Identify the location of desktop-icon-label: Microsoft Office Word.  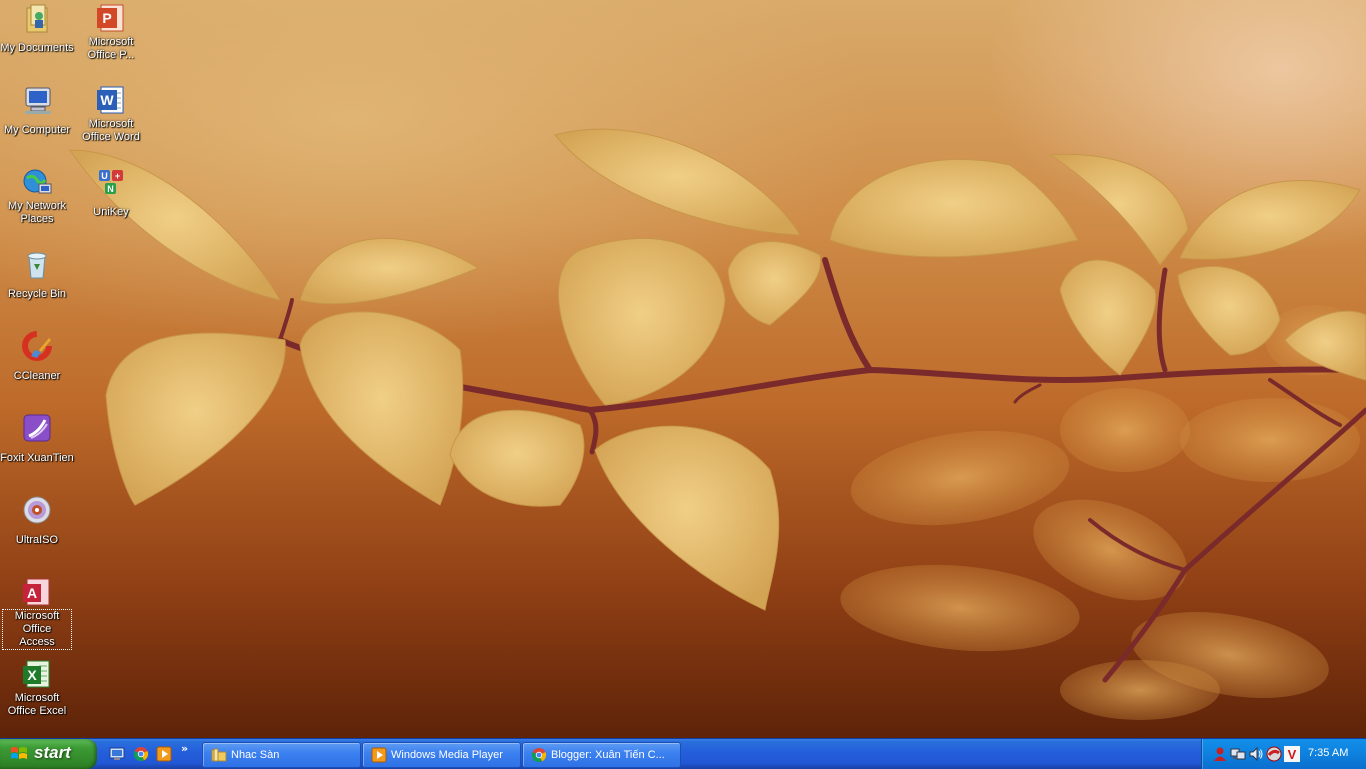
(111, 130).